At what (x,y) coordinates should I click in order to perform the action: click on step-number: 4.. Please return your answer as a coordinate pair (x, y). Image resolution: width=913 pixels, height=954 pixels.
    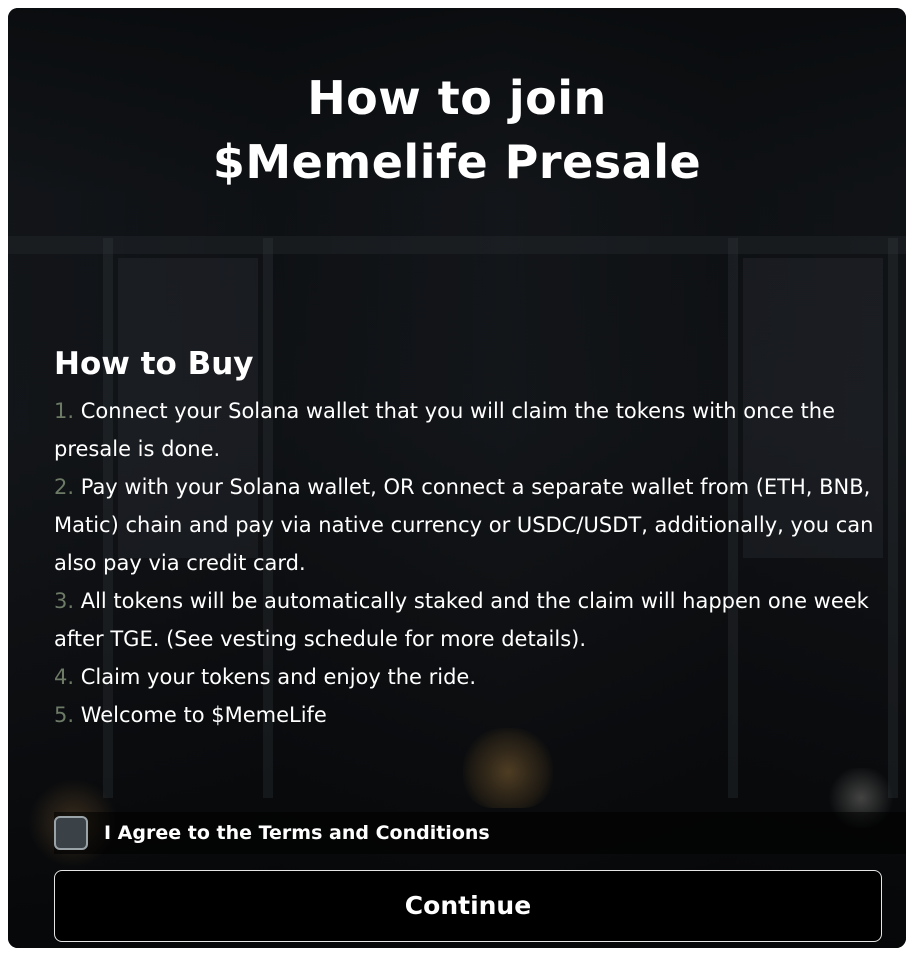
    Looking at the image, I should click on (64, 677).